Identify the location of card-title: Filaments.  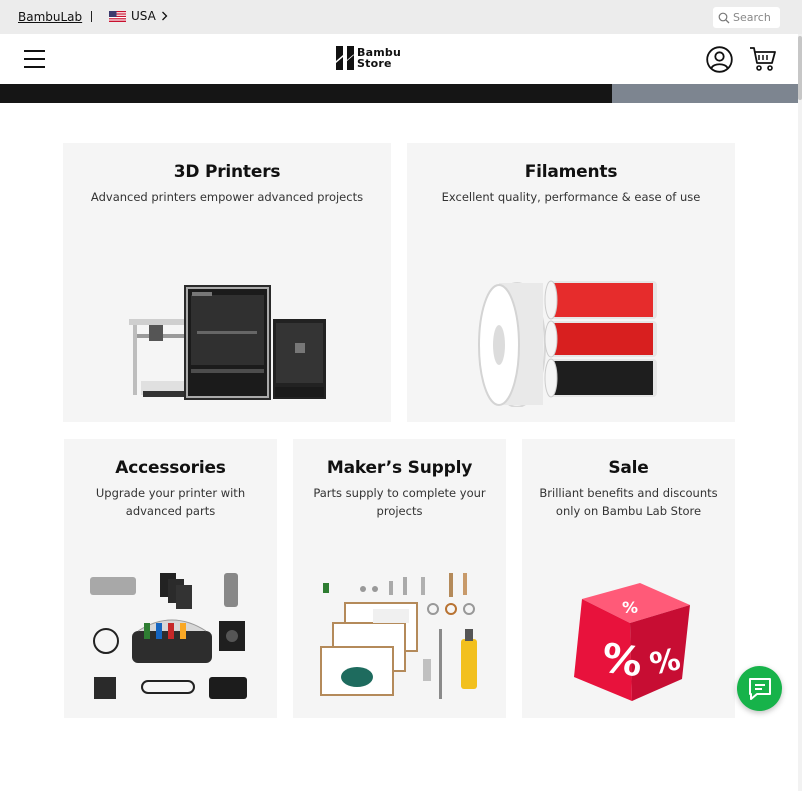
(571, 172).